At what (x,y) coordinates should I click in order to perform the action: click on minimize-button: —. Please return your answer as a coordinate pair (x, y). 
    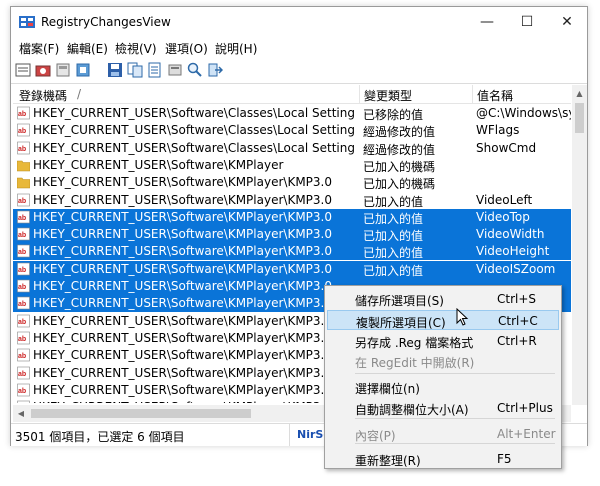
    Looking at the image, I should click on (487, 22).